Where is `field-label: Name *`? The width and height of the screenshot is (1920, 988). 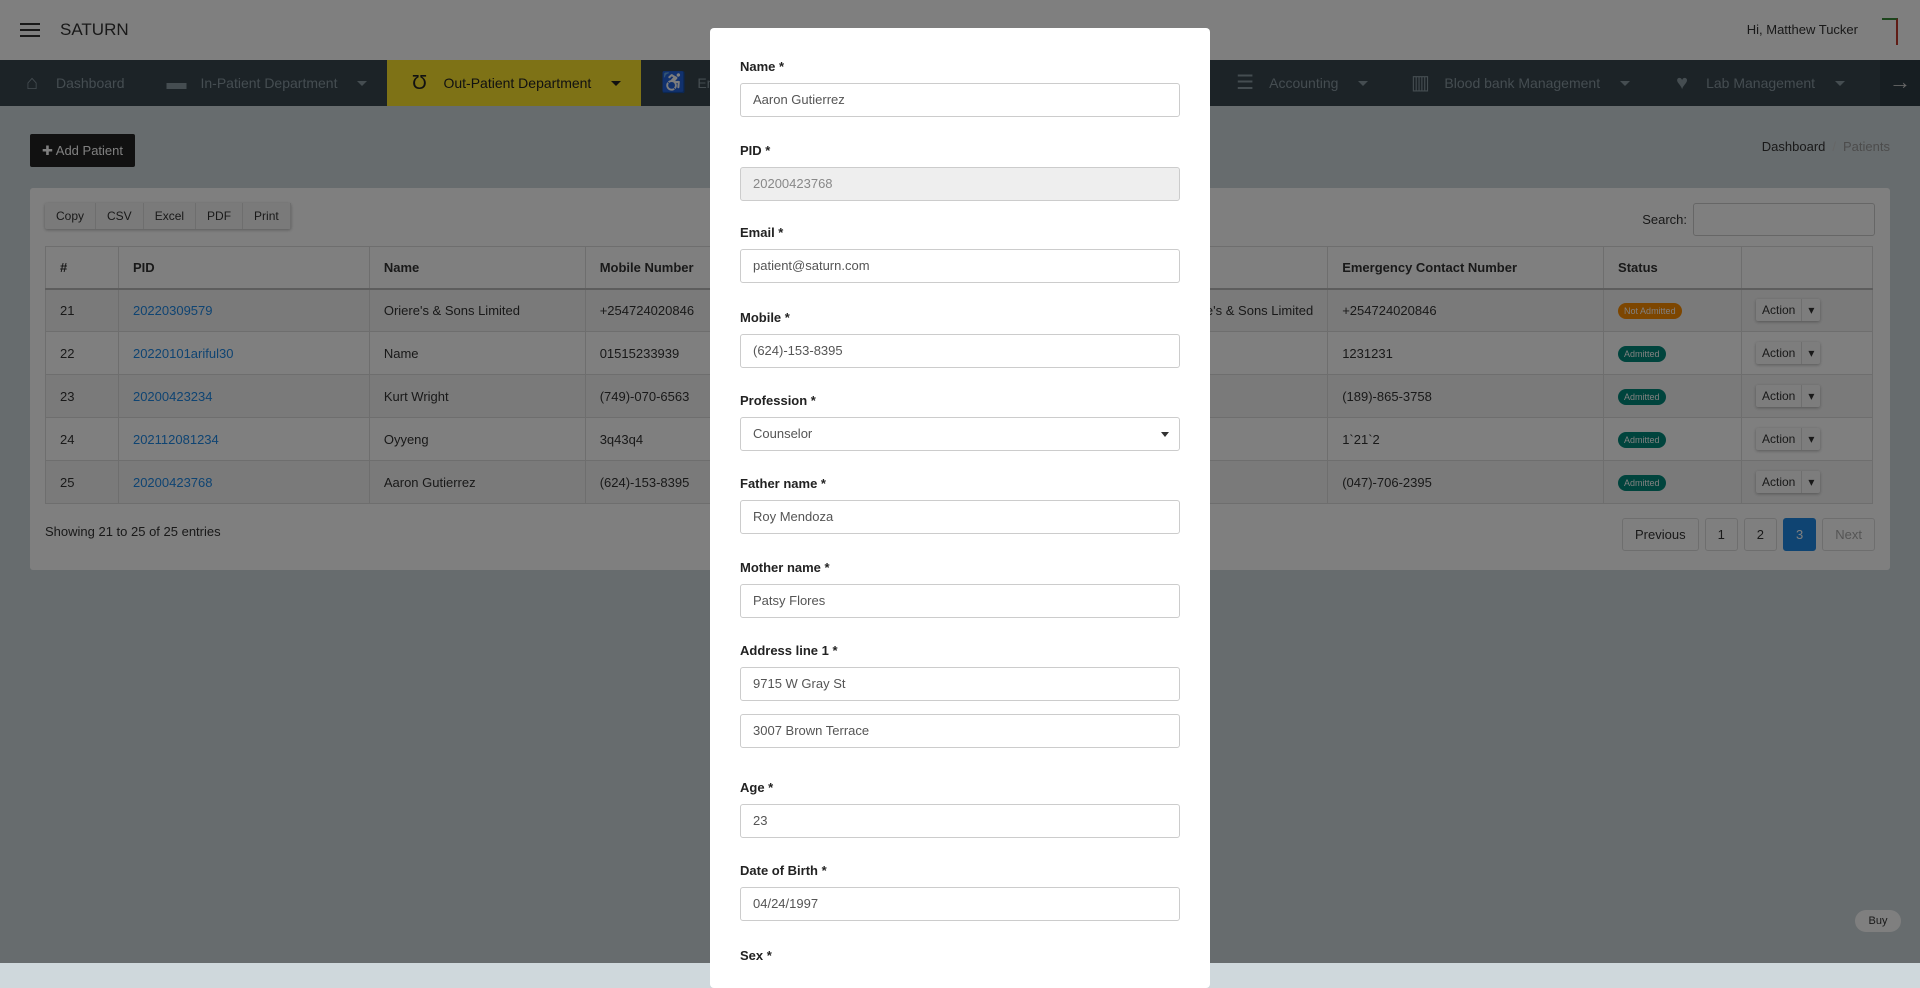 field-label: Name * is located at coordinates (762, 66).